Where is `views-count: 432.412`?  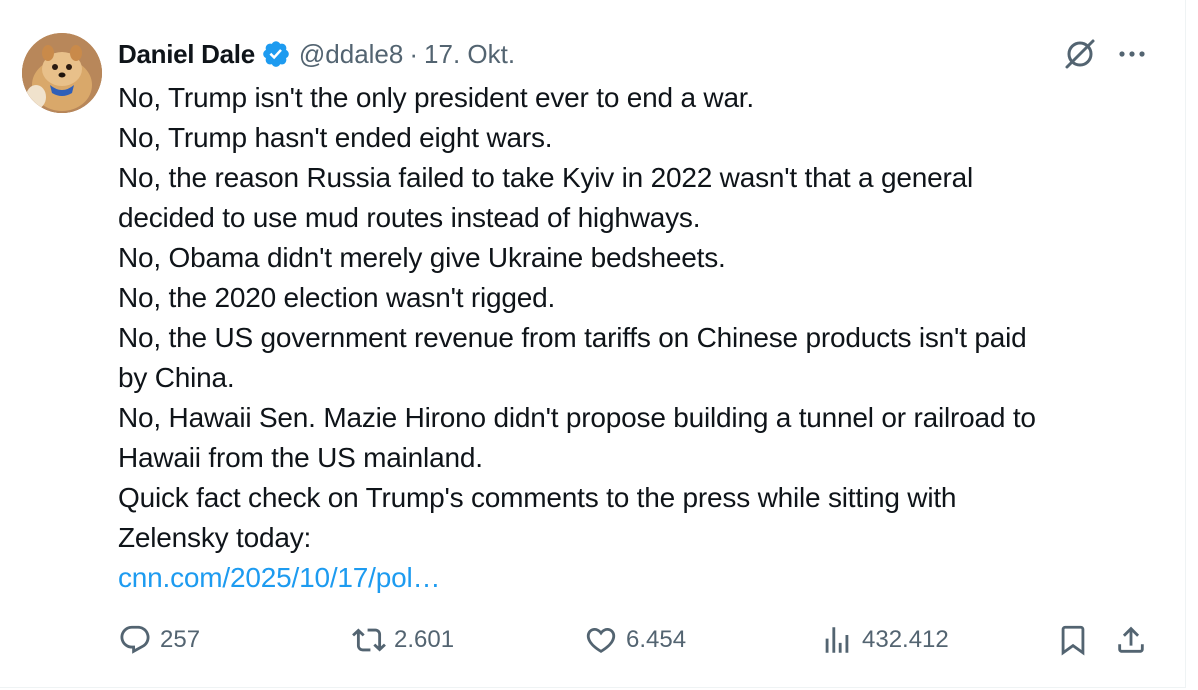 views-count: 432.412 is located at coordinates (905, 639).